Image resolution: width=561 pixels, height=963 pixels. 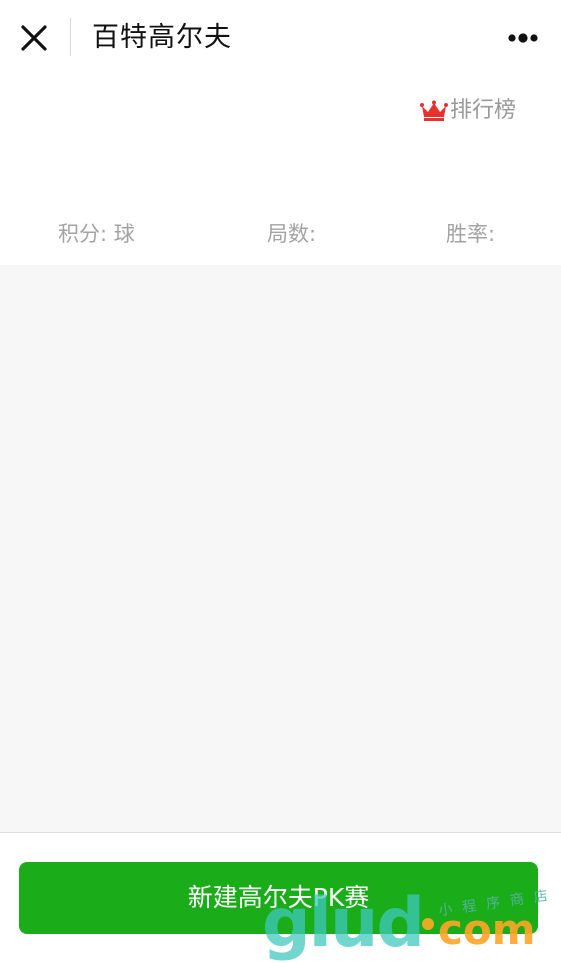 What do you see at coordinates (292, 234) in the screenshot?
I see `rounds-stat: 局数:` at bounding box center [292, 234].